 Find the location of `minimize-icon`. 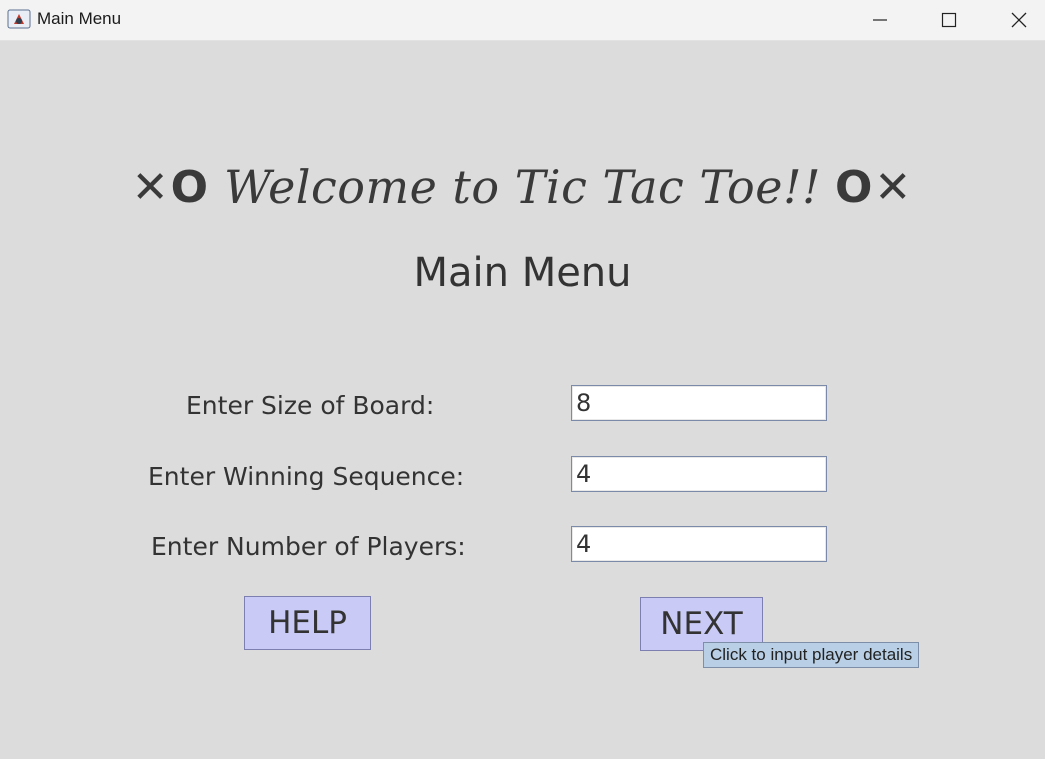

minimize-icon is located at coordinates (880, 20).